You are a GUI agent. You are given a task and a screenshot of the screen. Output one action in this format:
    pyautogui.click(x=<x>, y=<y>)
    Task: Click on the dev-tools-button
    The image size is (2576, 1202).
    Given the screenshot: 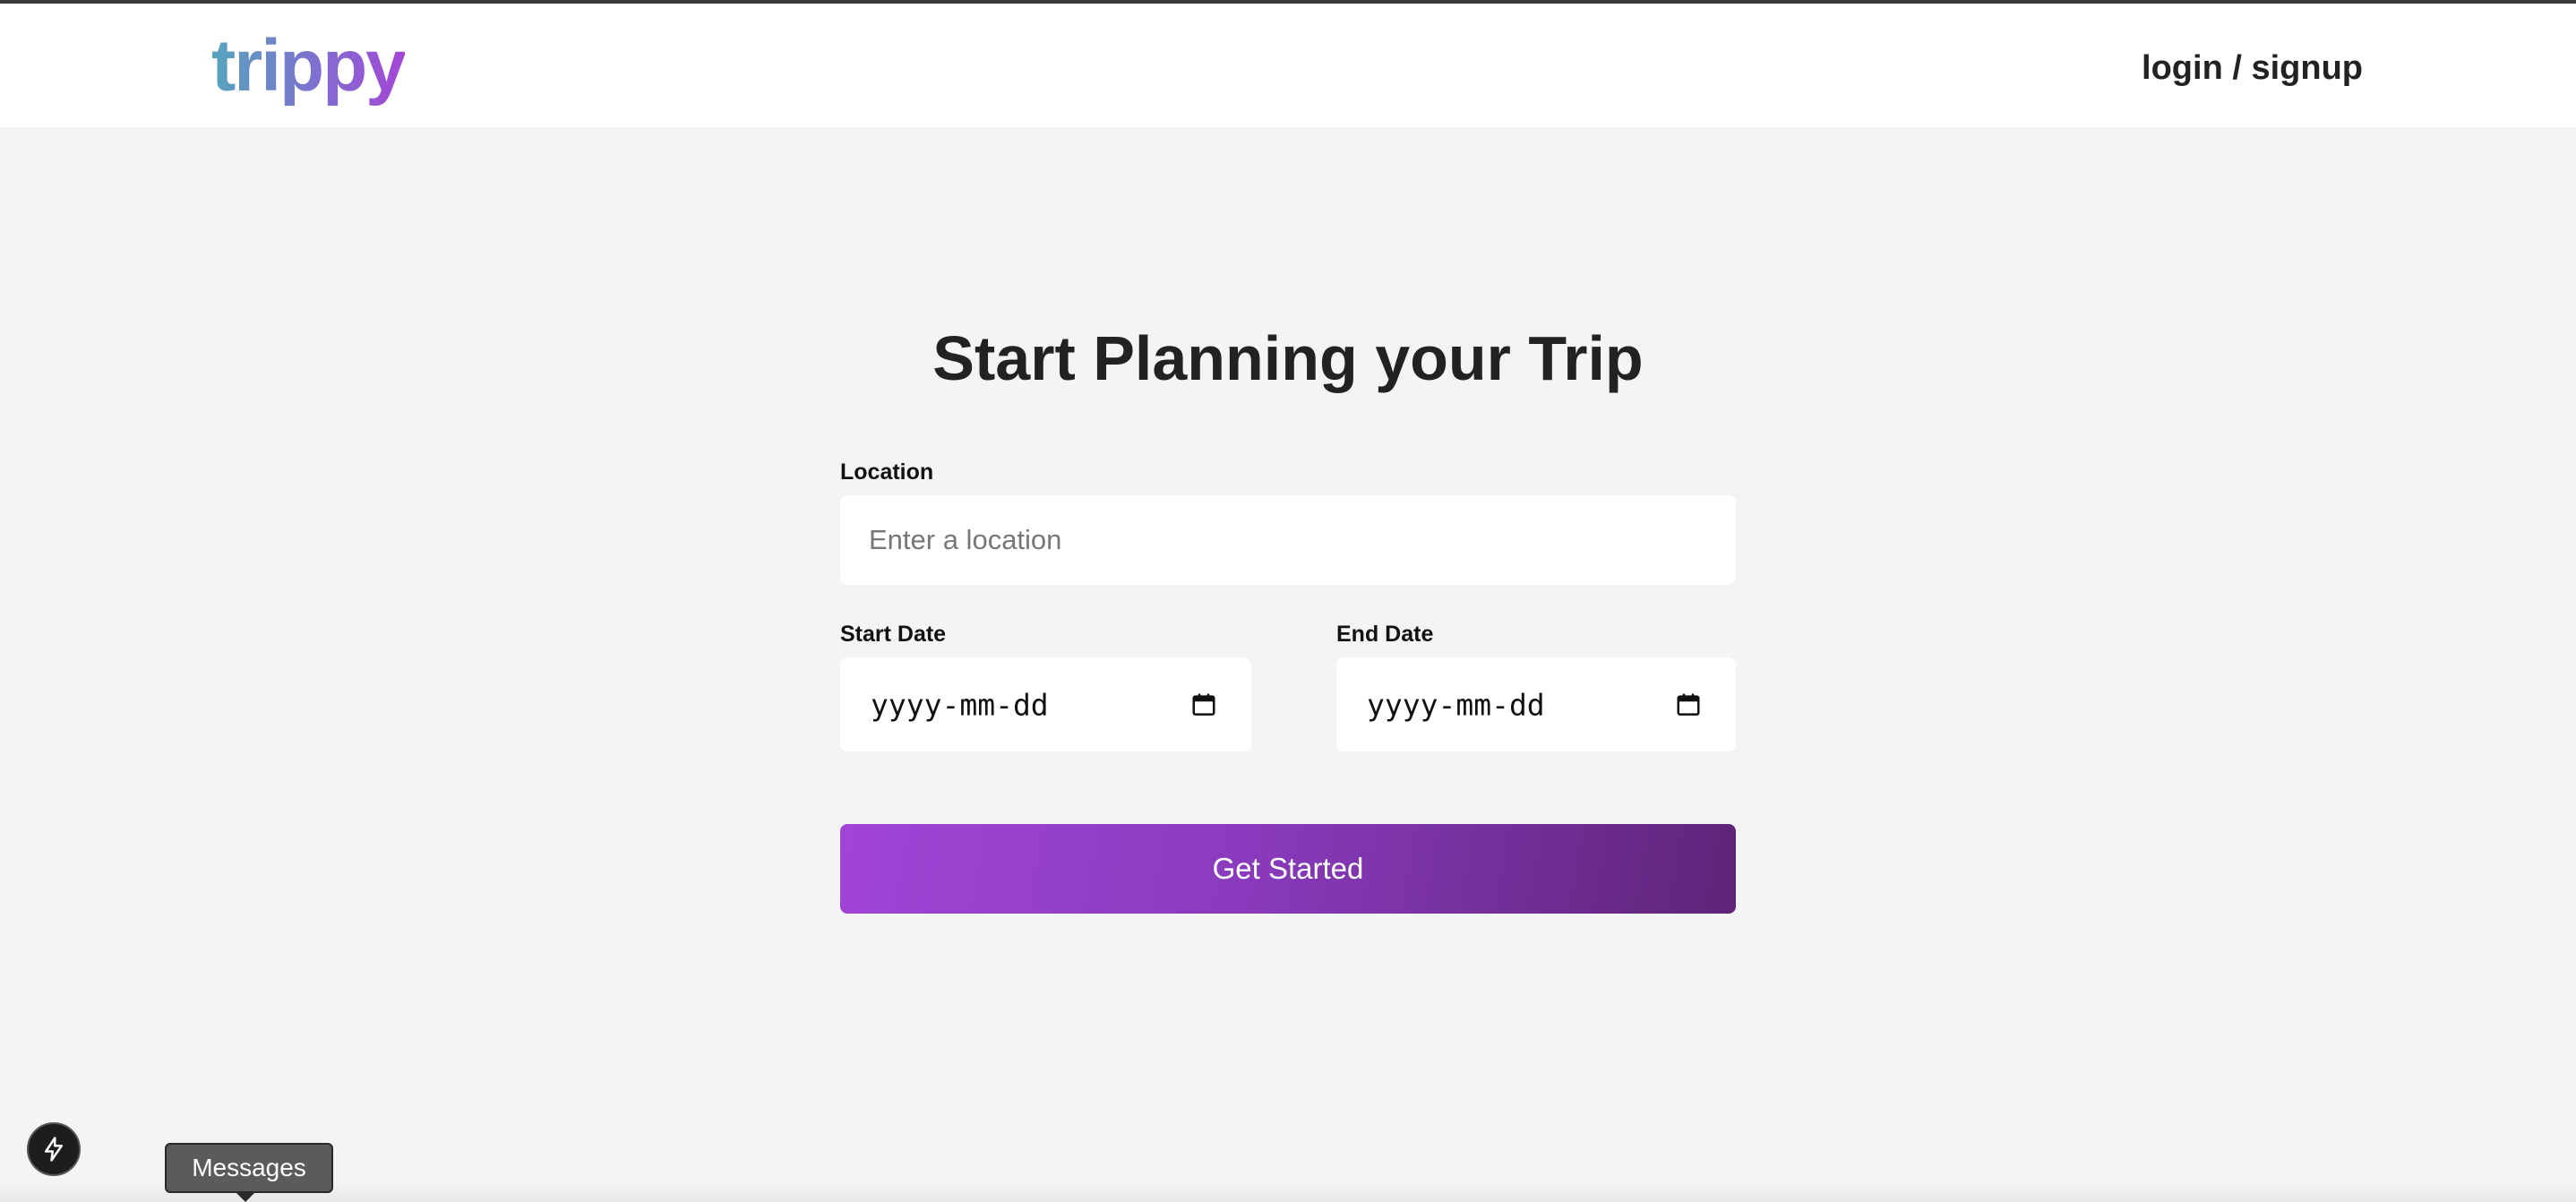 What is the action you would take?
    pyautogui.click(x=54, y=1149)
    